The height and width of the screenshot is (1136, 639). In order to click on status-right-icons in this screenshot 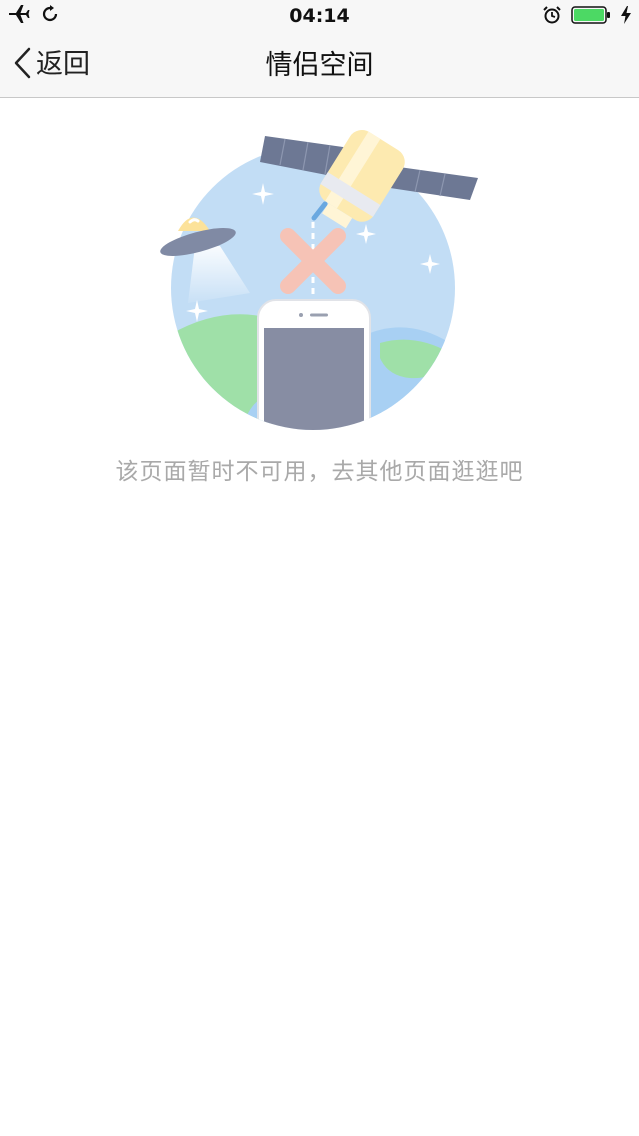, I will do `click(587, 17)`.